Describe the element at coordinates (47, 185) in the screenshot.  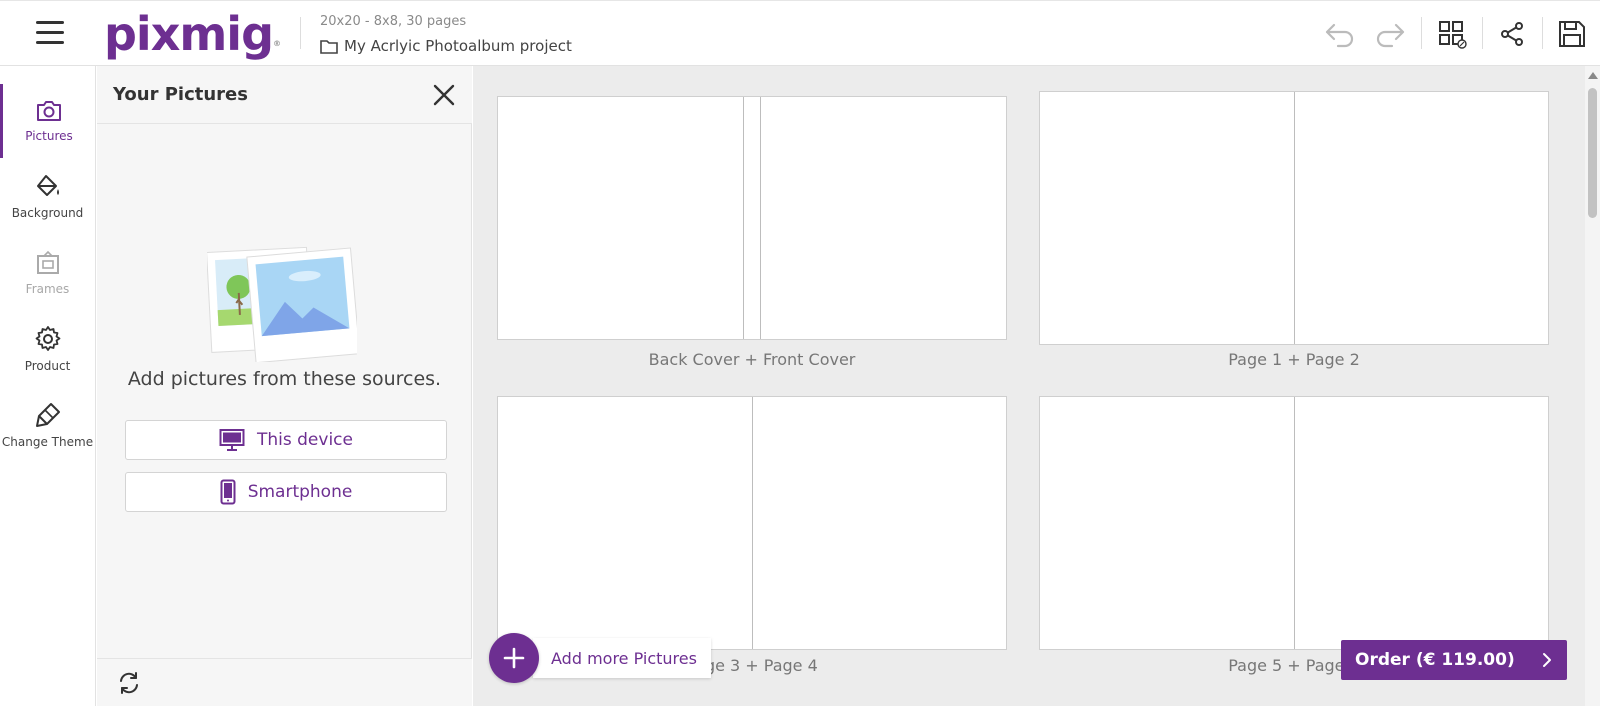
I see `paint-bucket-icon` at that location.